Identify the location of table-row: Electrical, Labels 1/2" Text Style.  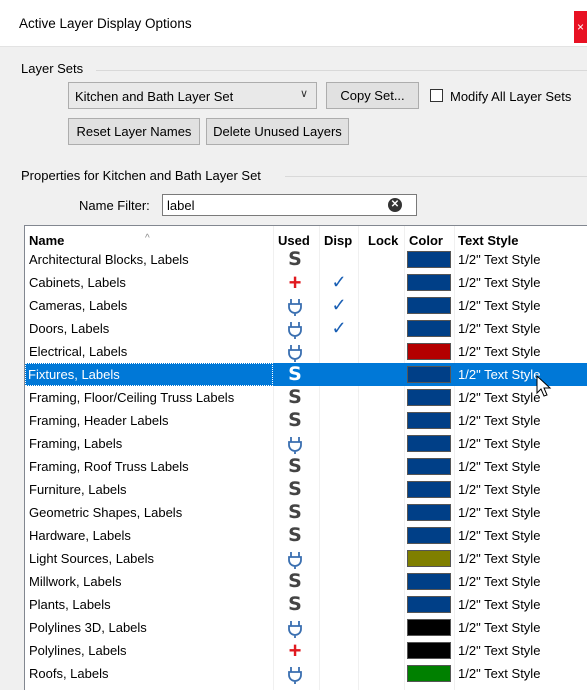
(306, 351).